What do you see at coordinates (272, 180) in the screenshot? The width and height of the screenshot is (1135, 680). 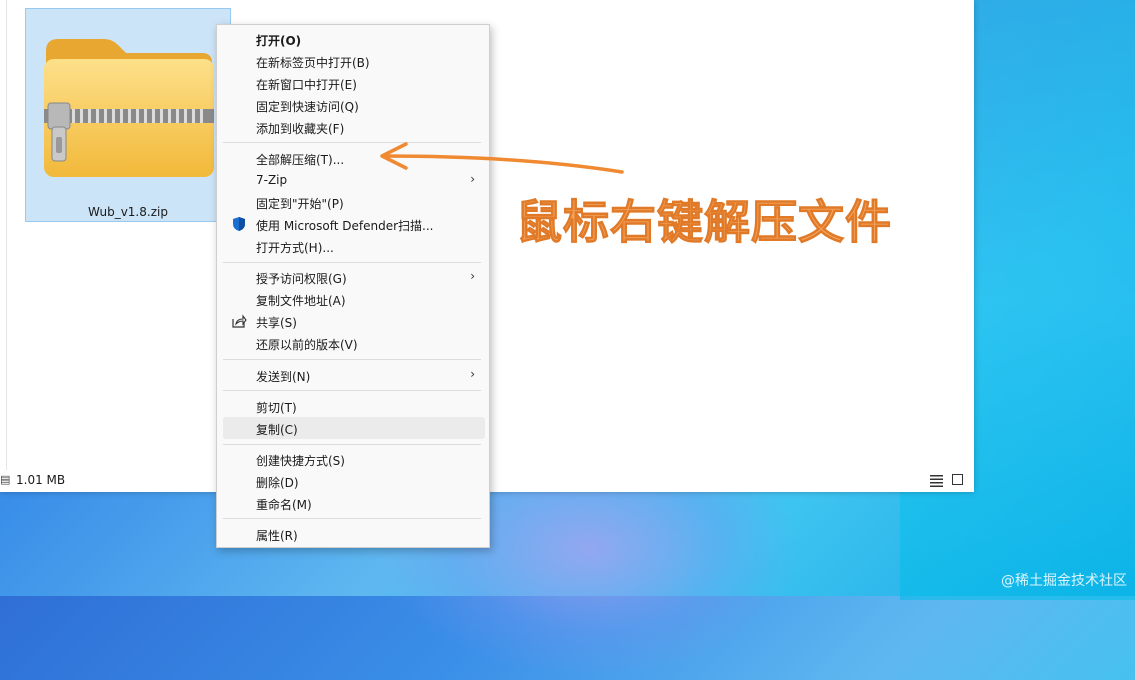 I see `menu-item-label: 7-Zip` at bounding box center [272, 180].